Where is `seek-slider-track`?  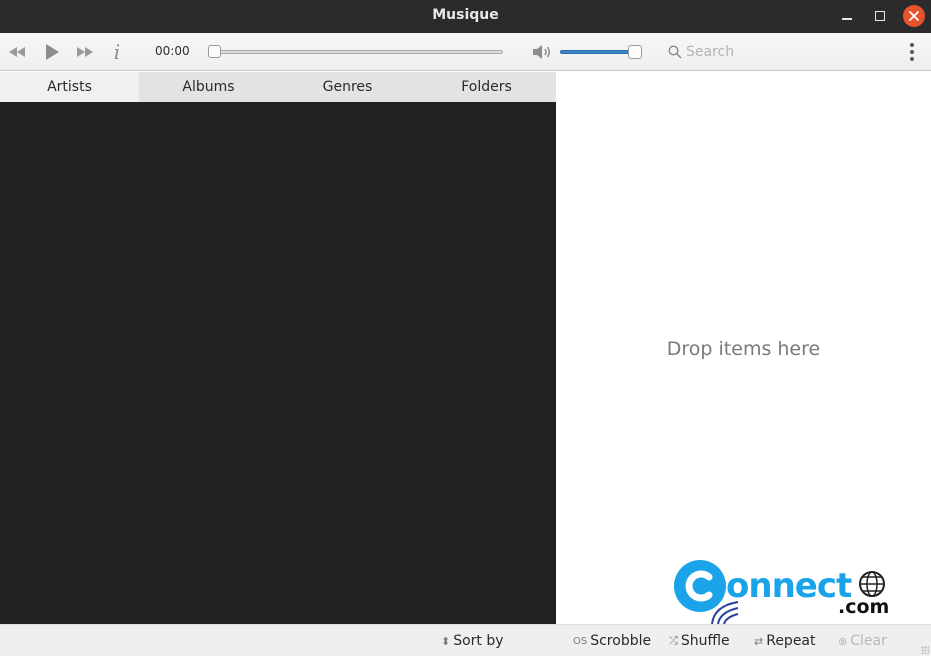 seek-slider-track is located at coordinates (357, 52).